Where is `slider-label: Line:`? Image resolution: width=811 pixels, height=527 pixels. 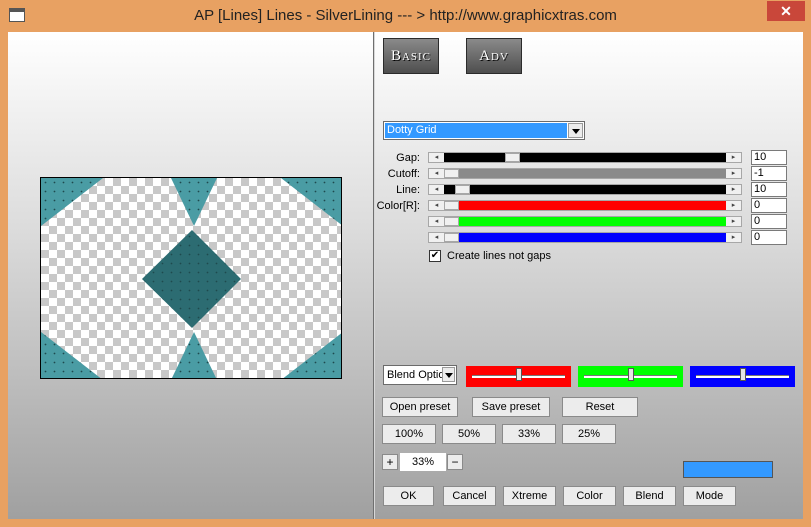
slider-label: Line: is located at coordinates (408, 190).